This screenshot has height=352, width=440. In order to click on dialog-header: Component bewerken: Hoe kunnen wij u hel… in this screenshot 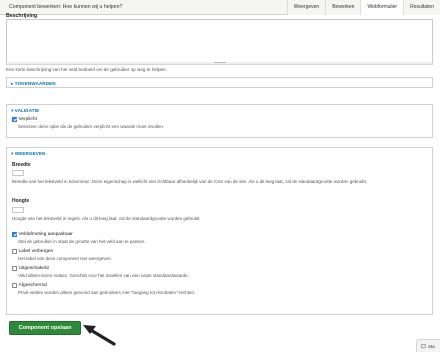, I will do `click(220, 7)`.